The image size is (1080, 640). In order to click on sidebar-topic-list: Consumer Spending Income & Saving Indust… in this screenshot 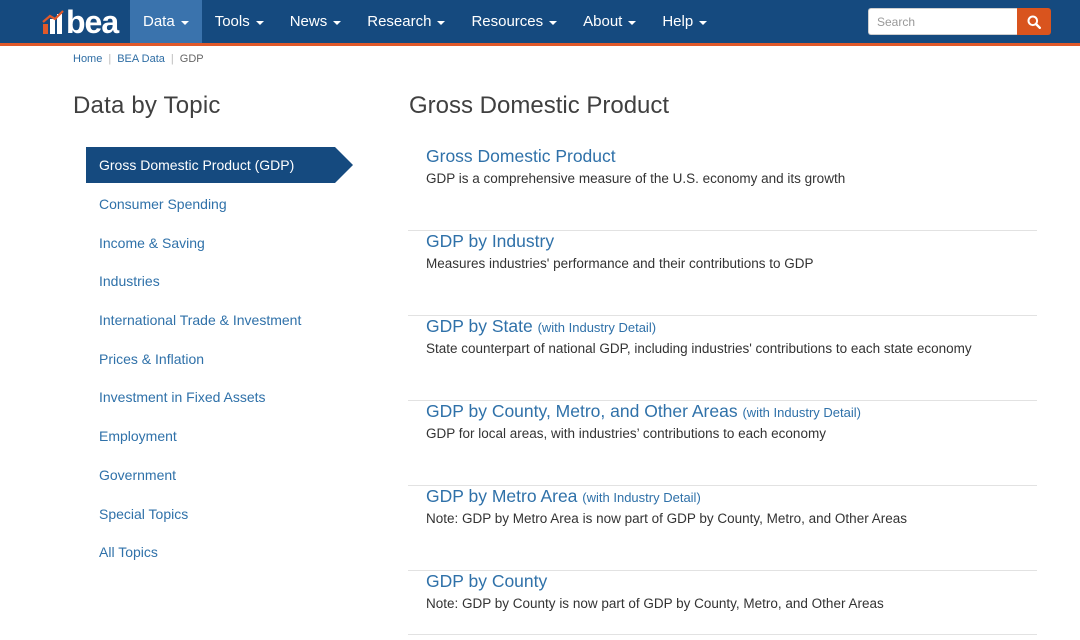, I will do `click(200, 378)`.